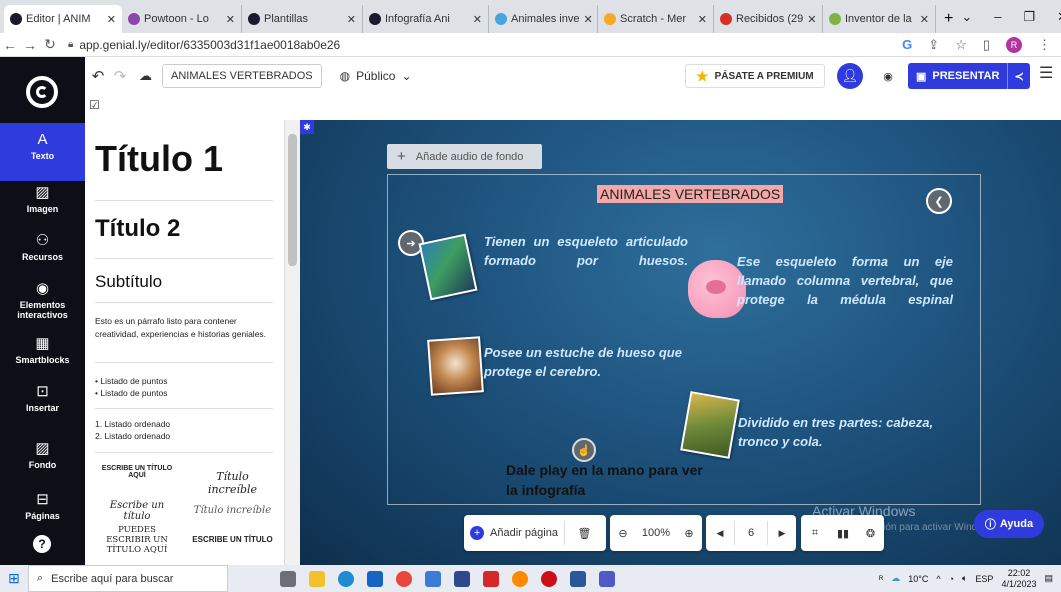  I want to click on clock: 22:02 4/1/2023, so click(1018, 579).